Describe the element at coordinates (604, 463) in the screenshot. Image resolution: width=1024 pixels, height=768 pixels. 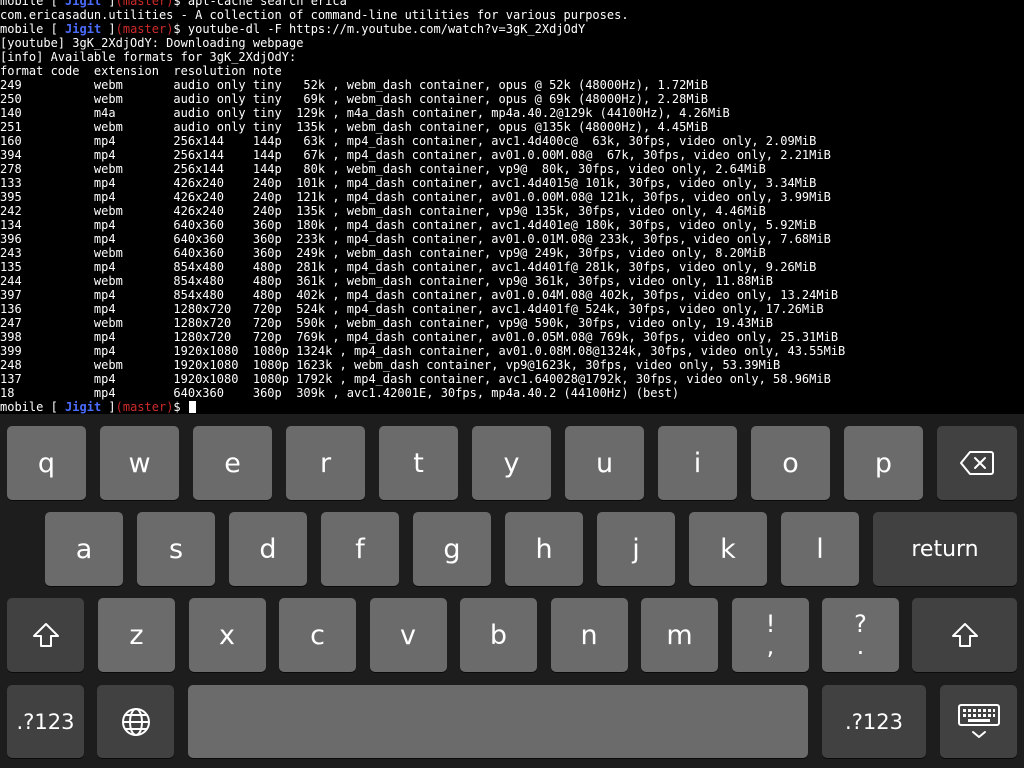
I see `key-u: u` at that location.